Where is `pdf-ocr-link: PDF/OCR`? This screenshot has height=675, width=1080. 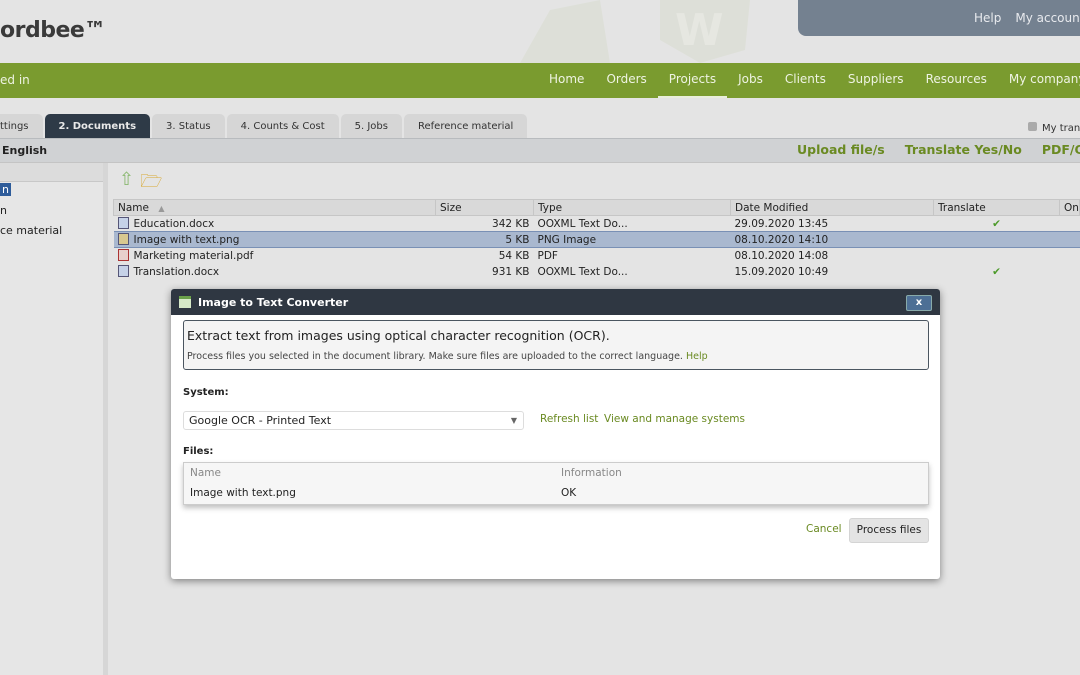
pdf-ocr-link: PDF/OCR is located at coordinates (1061, 149).